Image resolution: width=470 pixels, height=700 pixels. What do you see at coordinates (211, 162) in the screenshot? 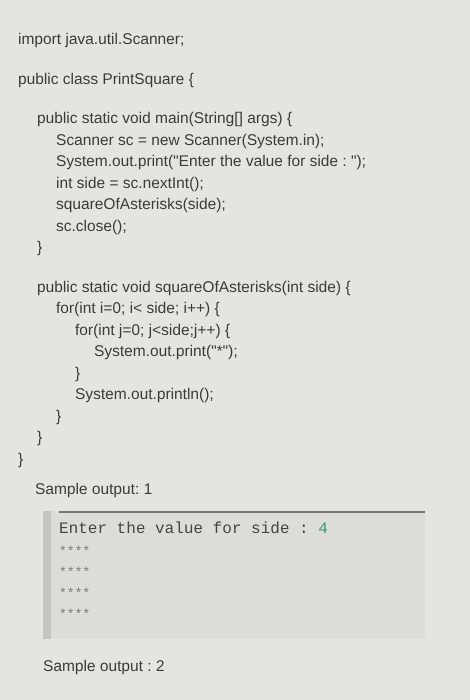
I see `code-line: System.out.print("Enter the value for side : ");` at bounding box center [211, 162].